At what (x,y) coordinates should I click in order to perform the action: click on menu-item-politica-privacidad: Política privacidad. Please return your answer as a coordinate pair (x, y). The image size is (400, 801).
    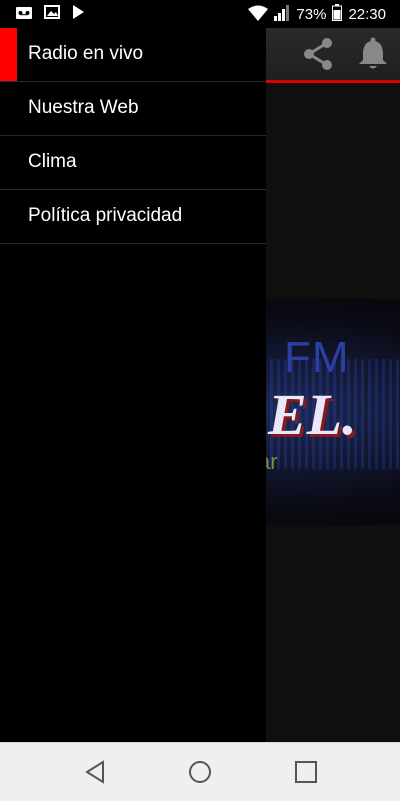
    Looking at the image, I should click on (133, 217).